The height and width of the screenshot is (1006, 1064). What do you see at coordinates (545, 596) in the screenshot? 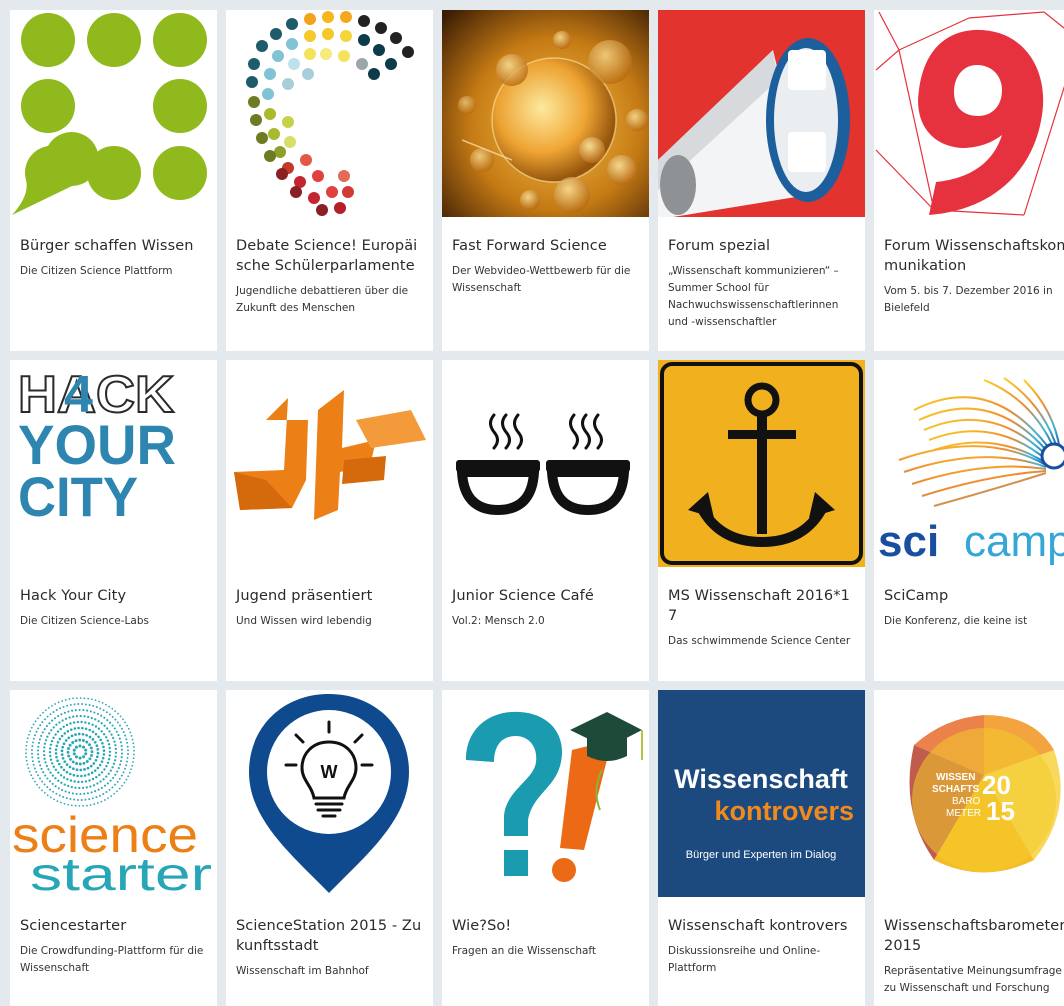
I see `card-title: Junior Science Café` at bounding box center [545, 596].